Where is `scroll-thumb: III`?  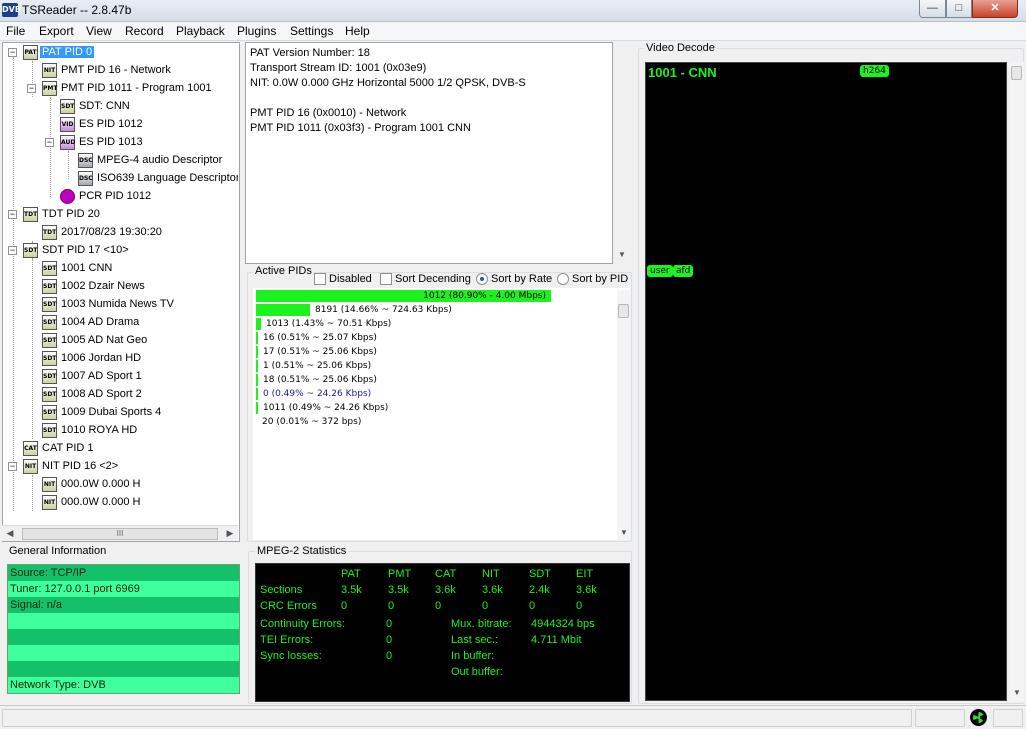
scroll-thumb: III is located at coordinates (120, 534).